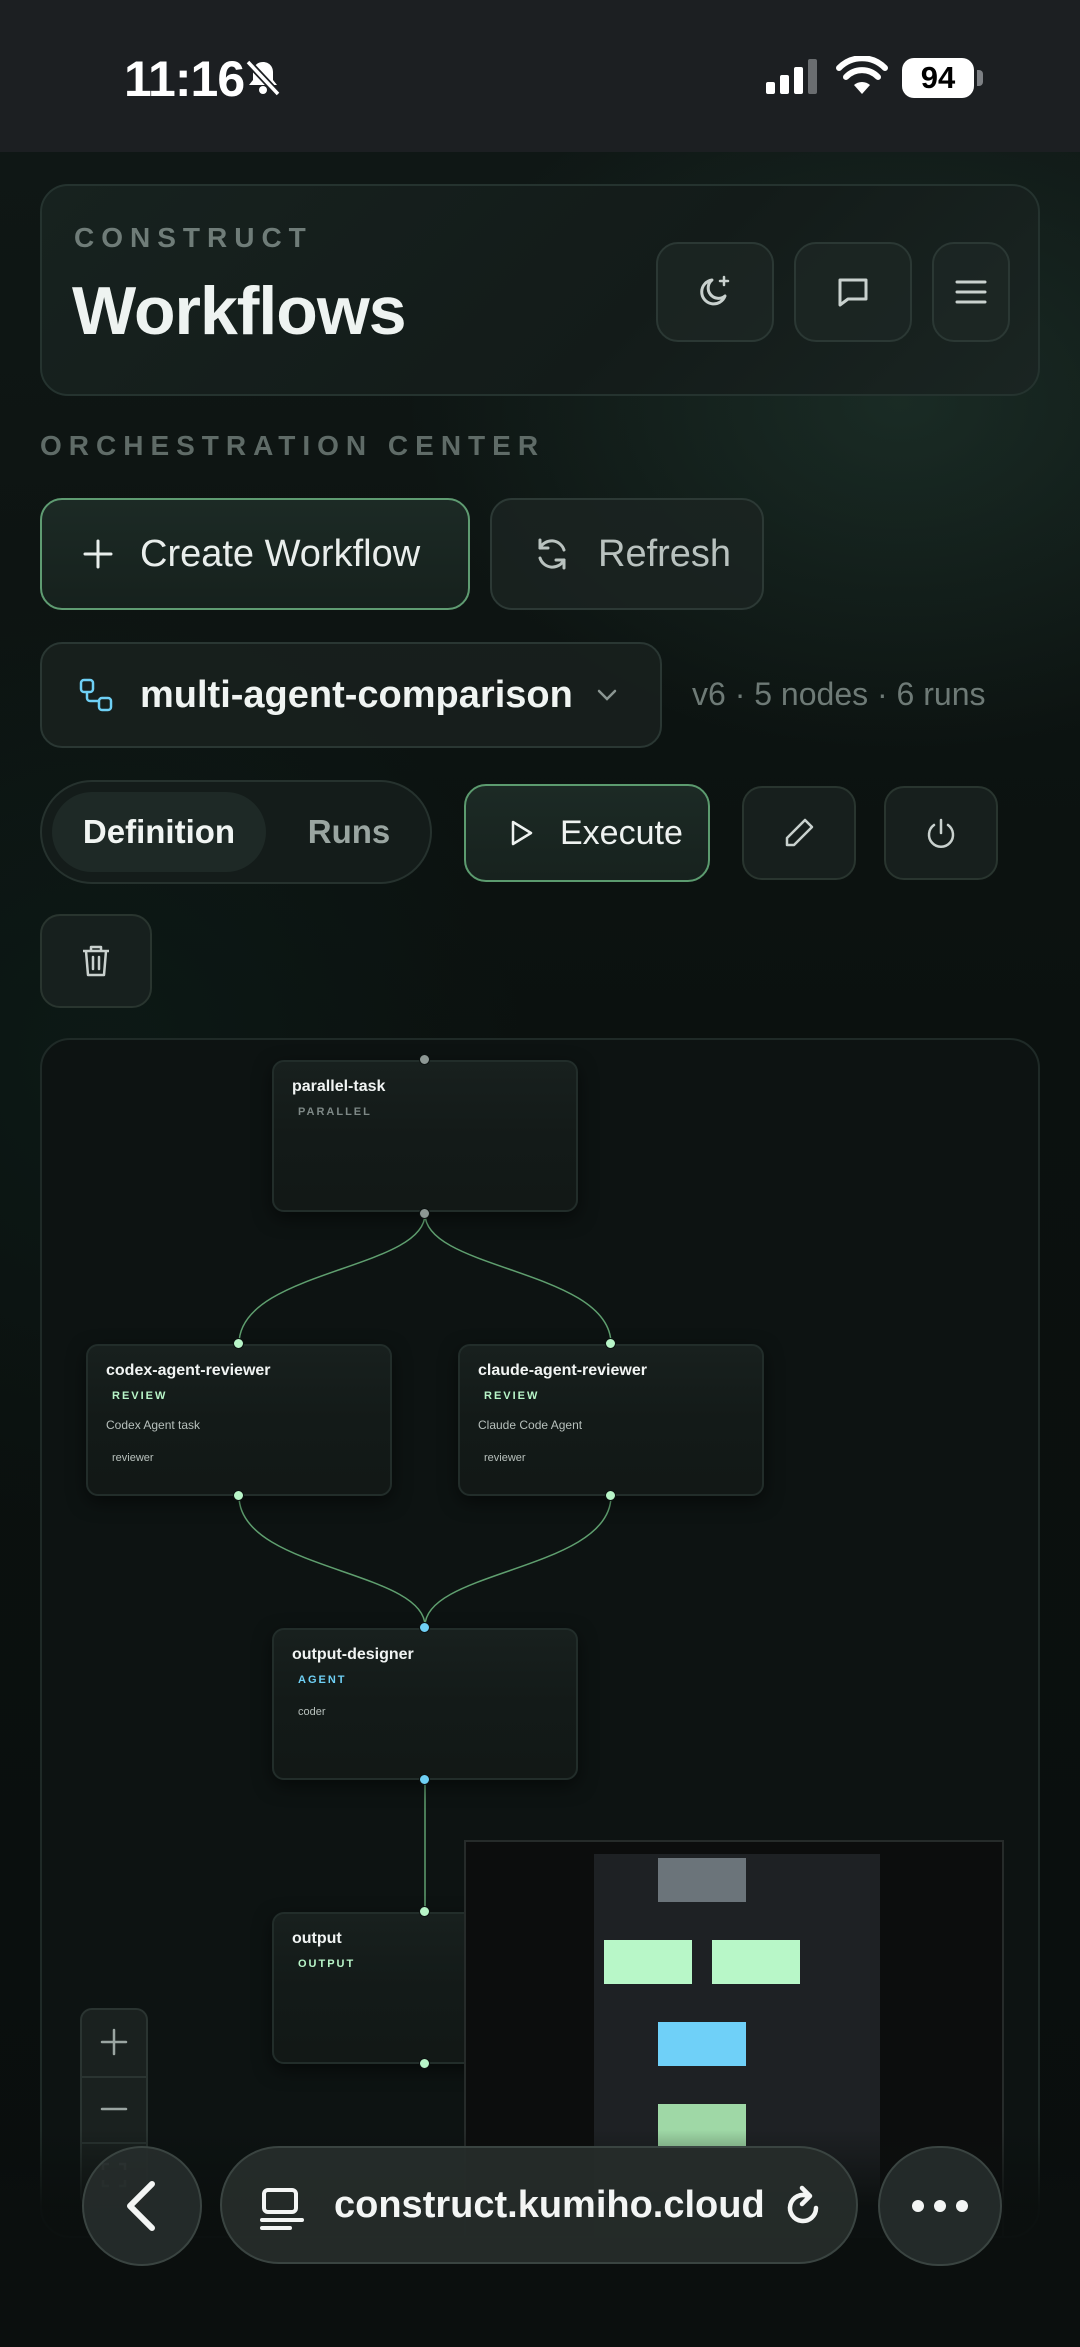 The height and width of the screenshot is (2347, 1080). Describe the element at coordinates (540, 290) in the screenshot. I see `header-card: CONSTRUCT Workflows` at that location.